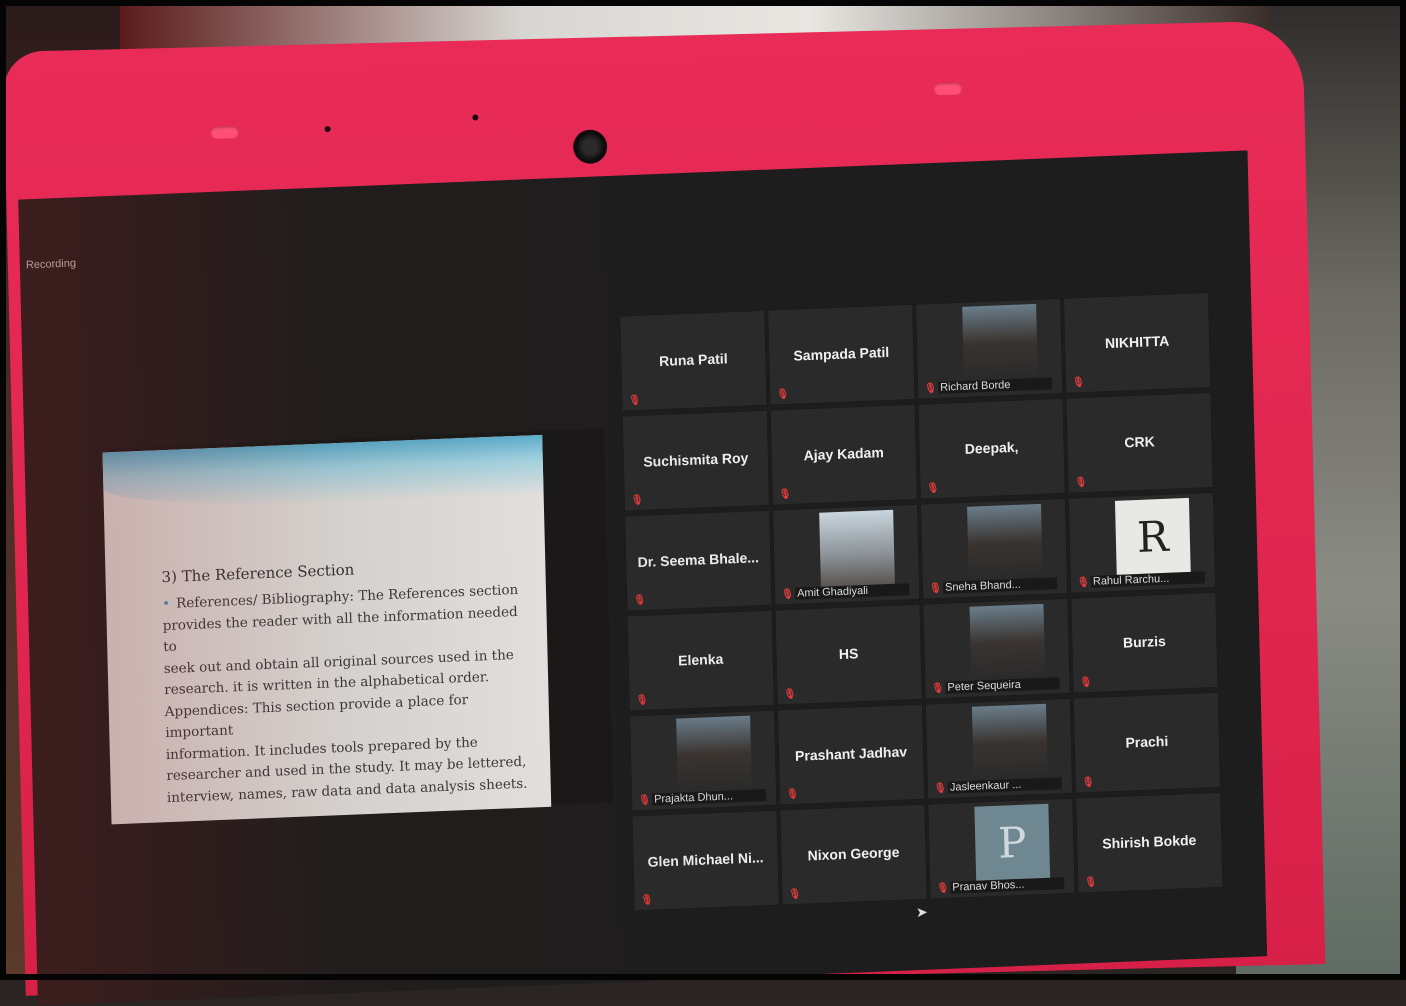 The width and height of the screenshot is (1406, 1006). What do you see at coordinates (224, 132) in the screenshot?
I see `bezel-button-left` at bounding box center [224, 132].